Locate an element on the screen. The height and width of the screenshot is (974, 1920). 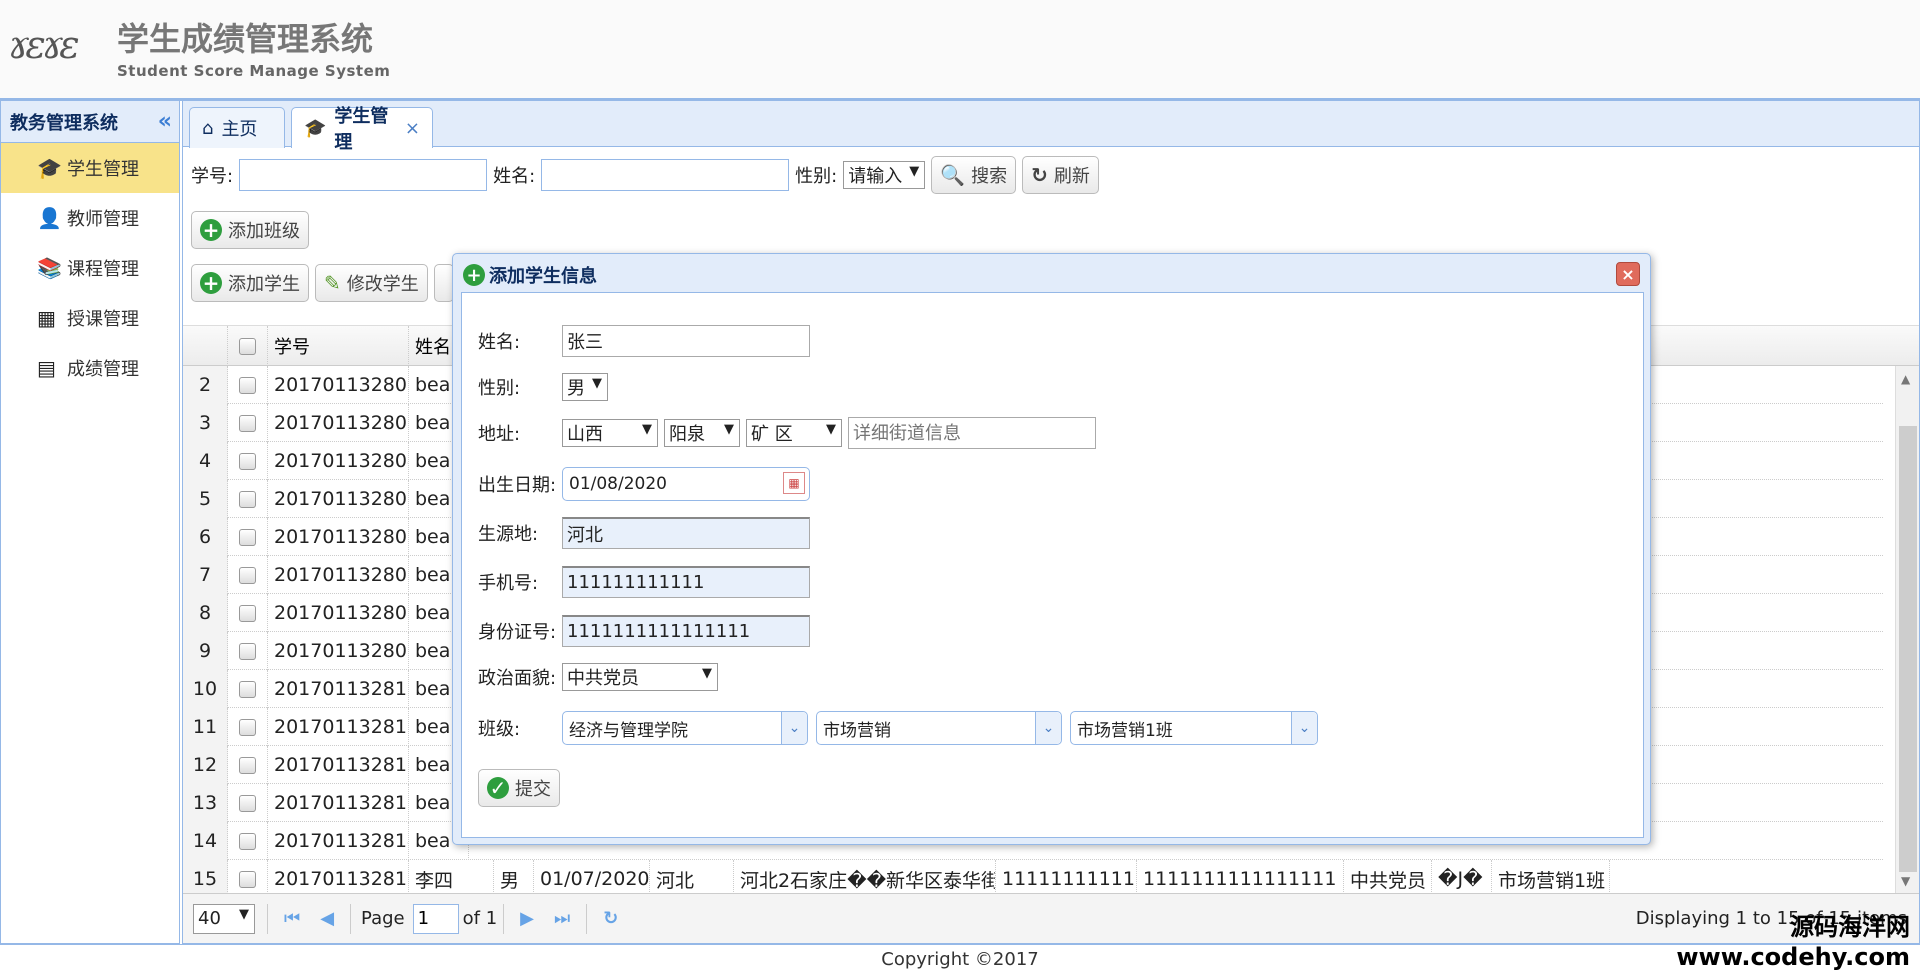
sidebar-item-label: 成绩管理 is located at coordinates (103, 369).